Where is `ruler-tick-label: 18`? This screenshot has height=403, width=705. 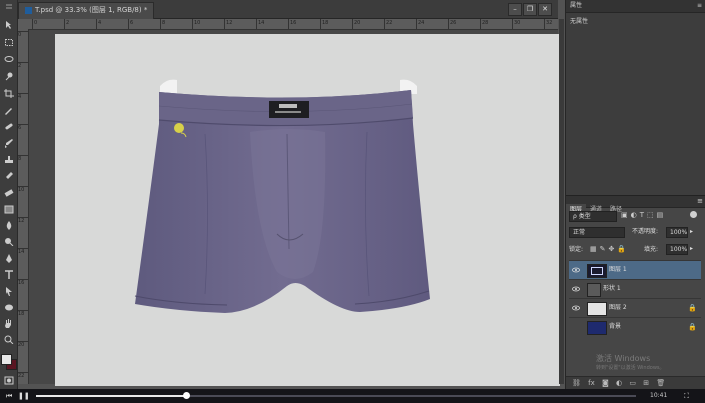
ruler-tick-label: 18 is located at coordinates (23, 313).